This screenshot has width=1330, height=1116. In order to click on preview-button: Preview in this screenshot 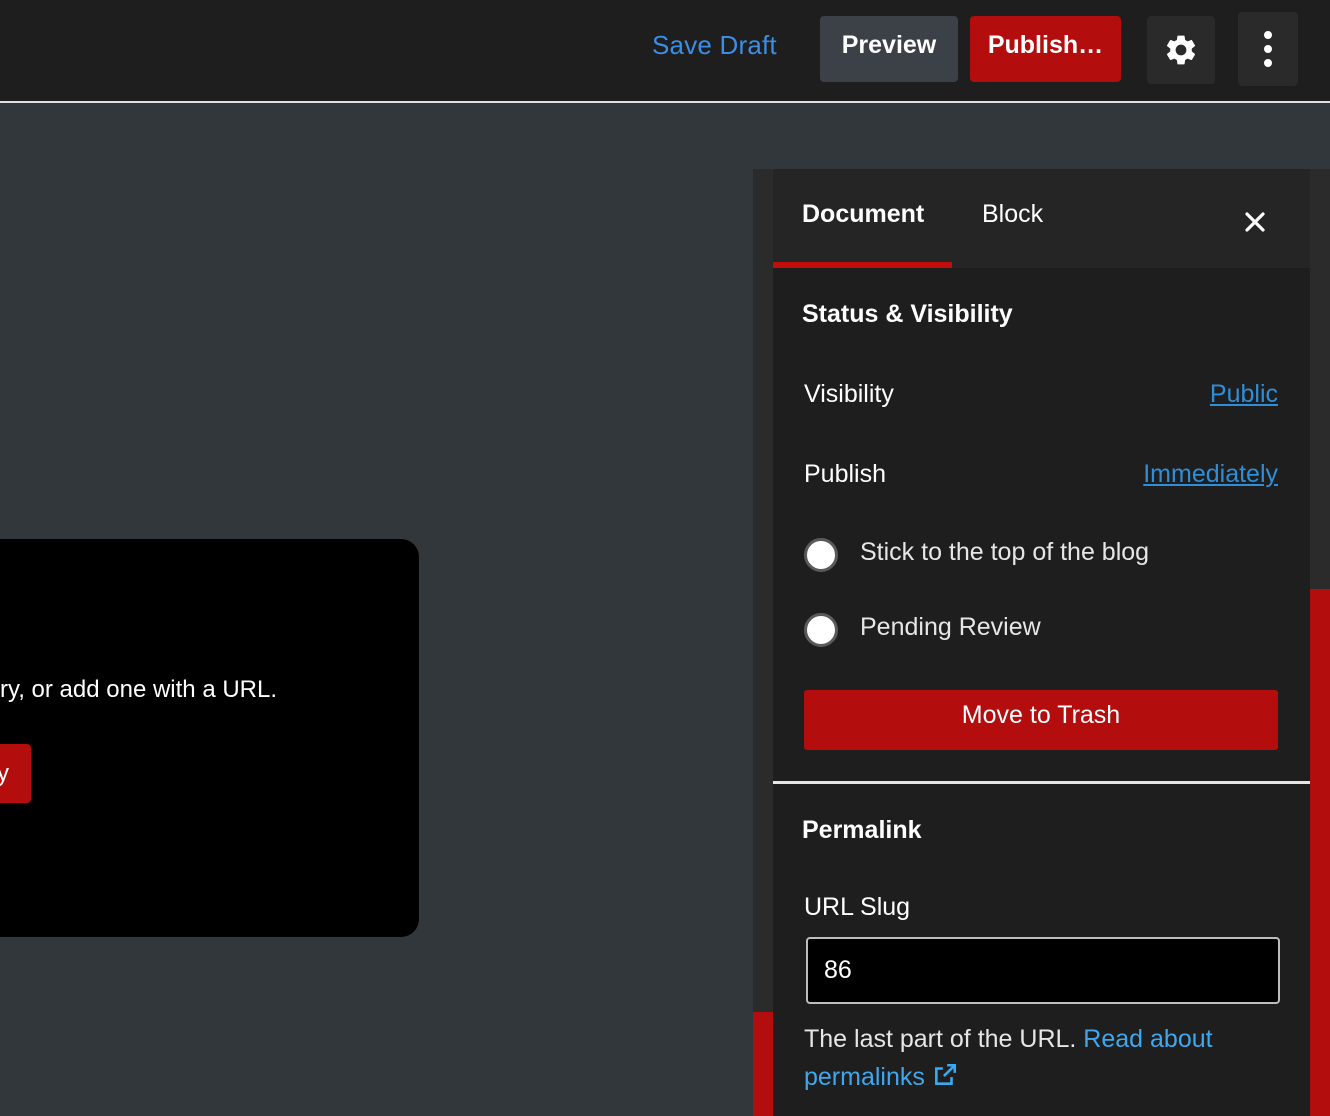, I will do `click(889, 49)`.